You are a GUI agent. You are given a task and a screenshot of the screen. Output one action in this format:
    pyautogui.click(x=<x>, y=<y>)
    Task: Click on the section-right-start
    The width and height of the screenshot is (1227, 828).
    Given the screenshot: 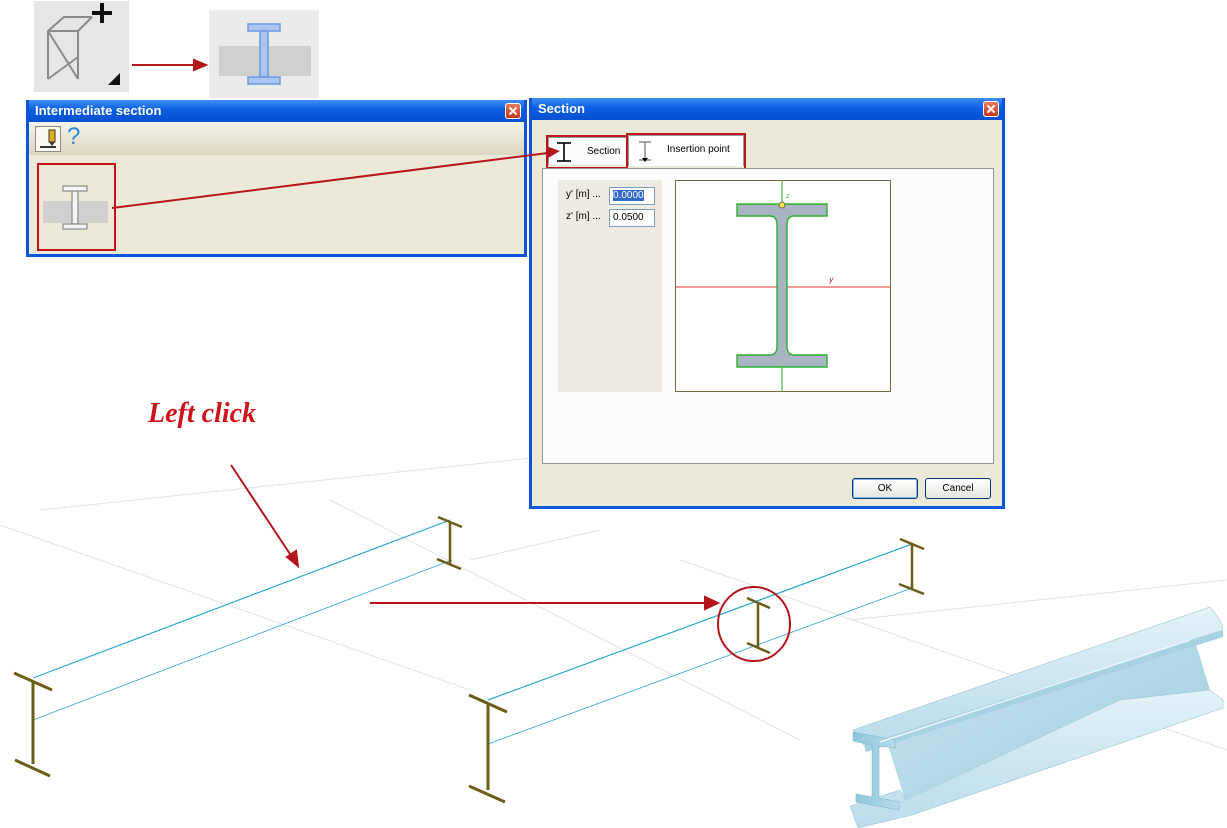 What is the action you would take?
    pyautogui.click(x=488, y=748)
    